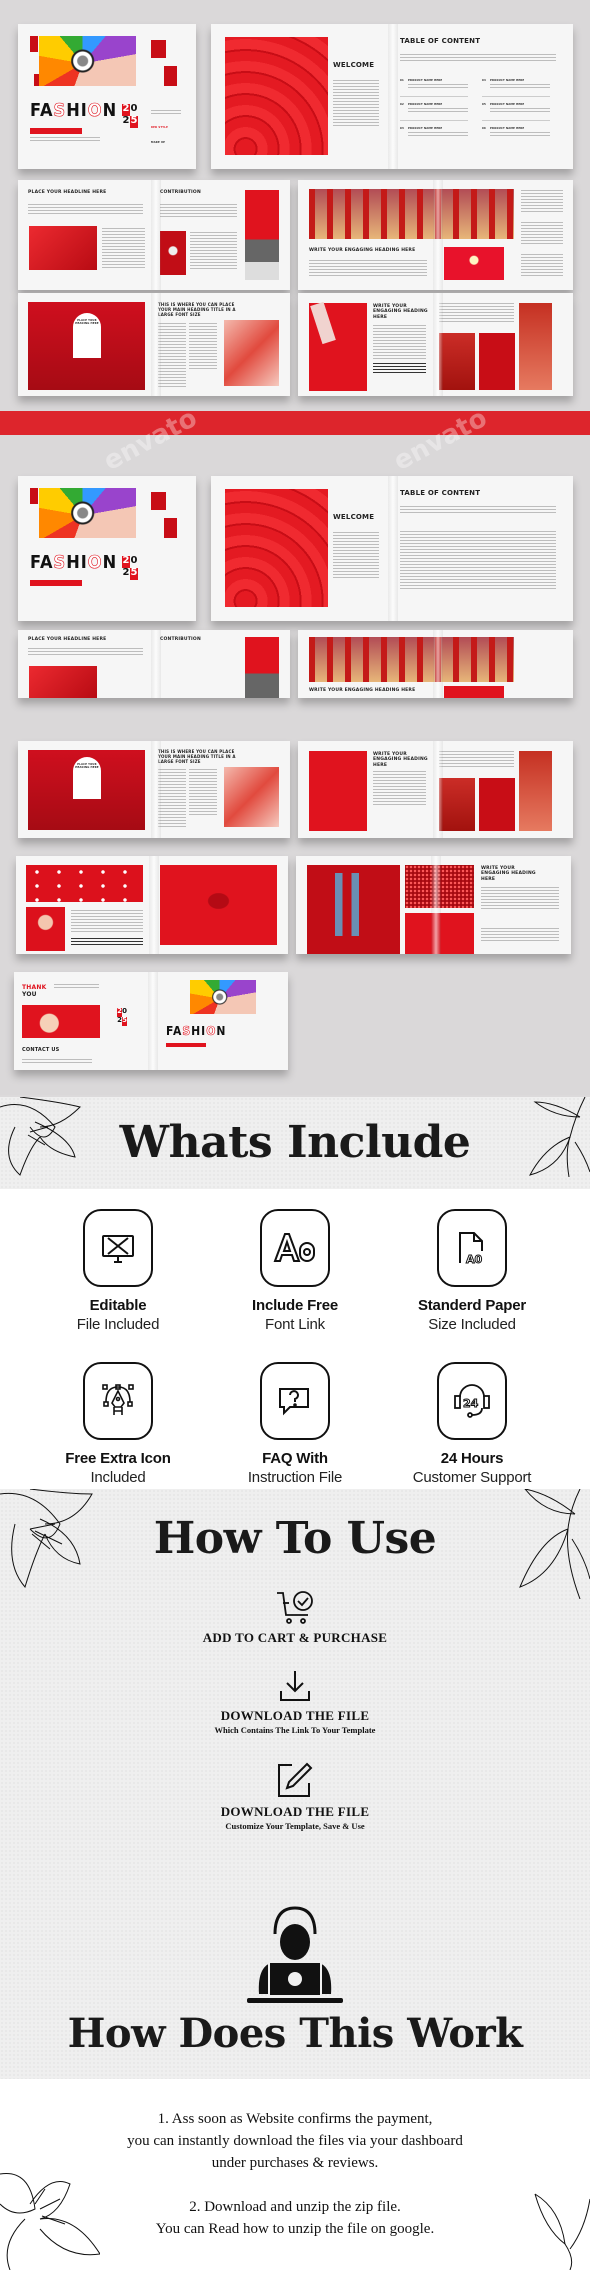 The height and width of the screenshot is (2270, 590). Describe the element at coordinates (151, 1021) in the screenshot. I see `thank-you-spread: THANK YOU 20 25 CONTACT US FASHION` at that location.